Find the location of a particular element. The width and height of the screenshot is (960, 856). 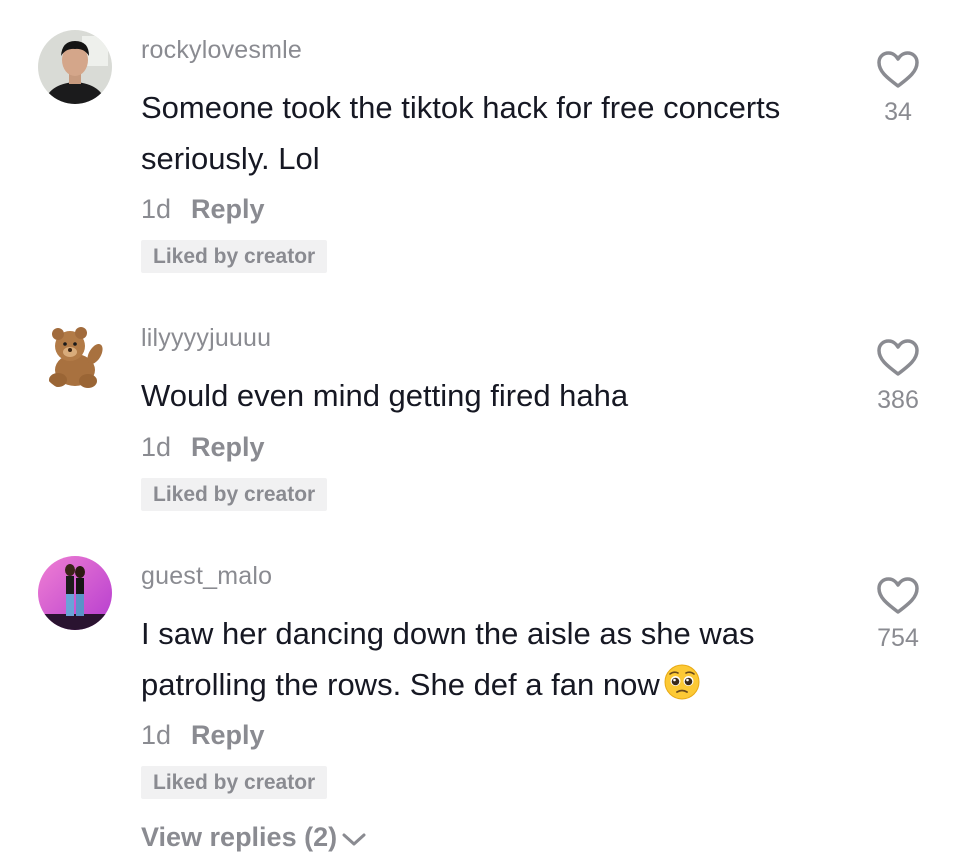

chevron-down-icon is located at coordinates (354, 839).